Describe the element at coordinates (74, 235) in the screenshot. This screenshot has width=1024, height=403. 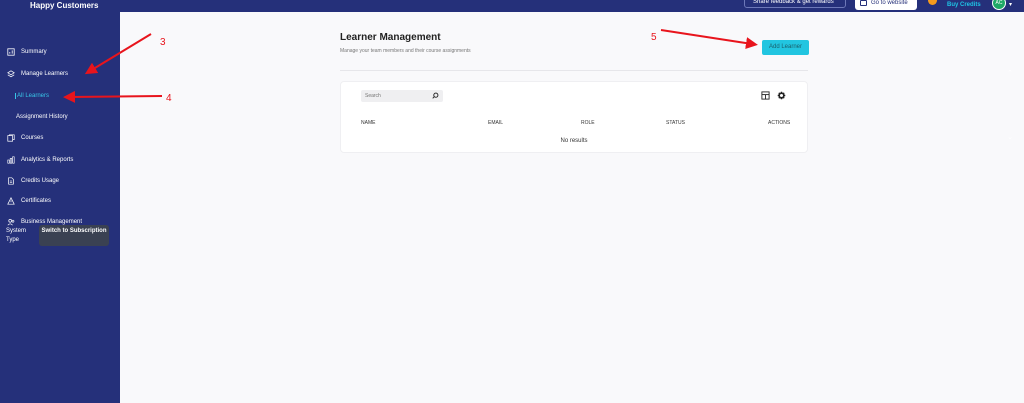
I see `switch-to-subscription-button: Switch to Subscription` at that location.